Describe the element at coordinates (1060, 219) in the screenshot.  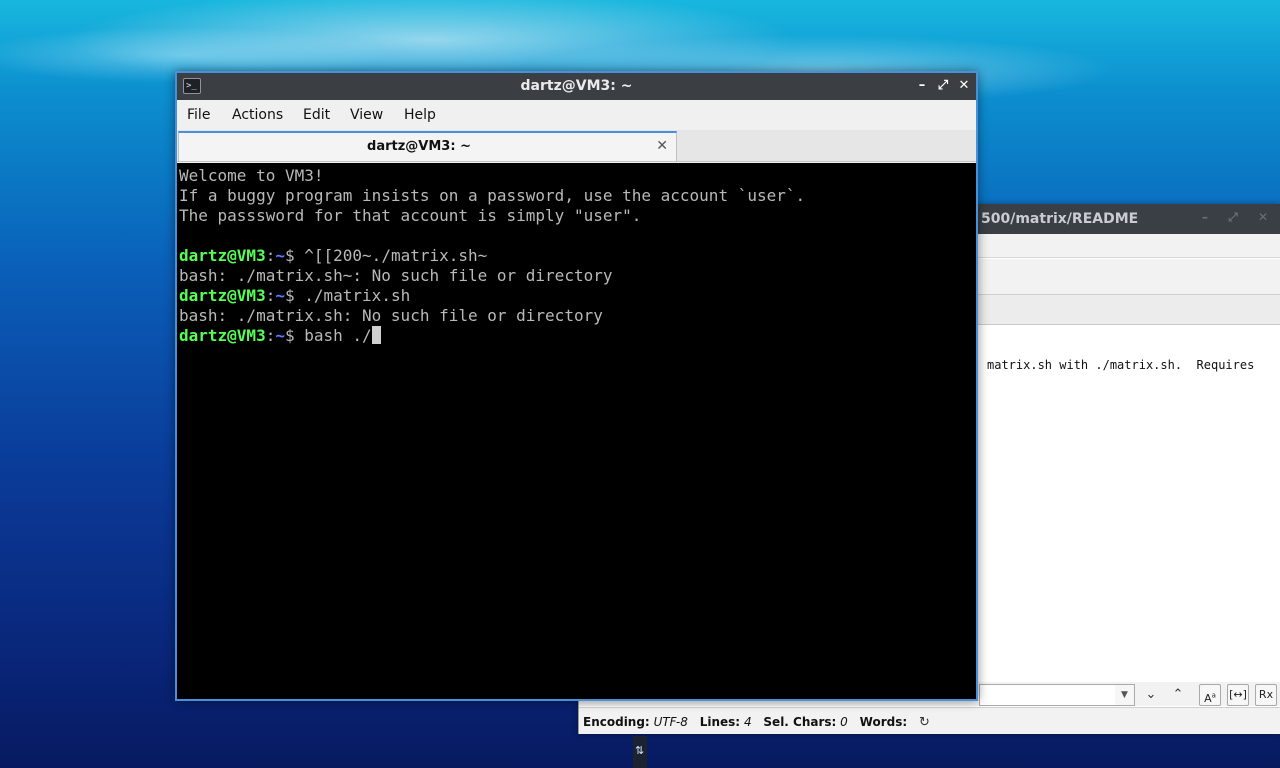
I see `editor-window-title: 500/matrix/README` at that location.